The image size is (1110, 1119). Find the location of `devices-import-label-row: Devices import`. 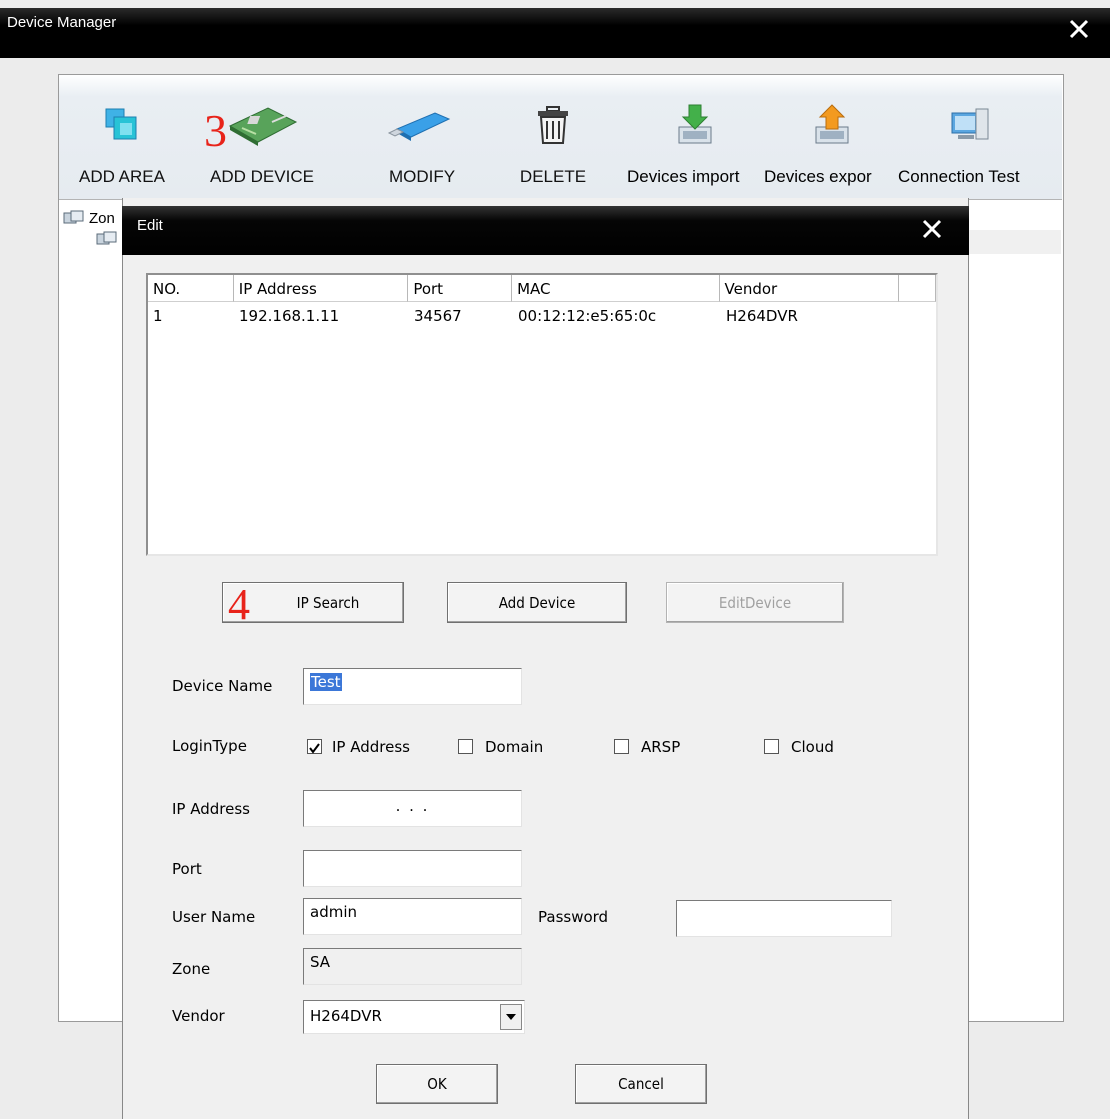

devices-import-label-row: Devices import is located at coordinates (683, 176).